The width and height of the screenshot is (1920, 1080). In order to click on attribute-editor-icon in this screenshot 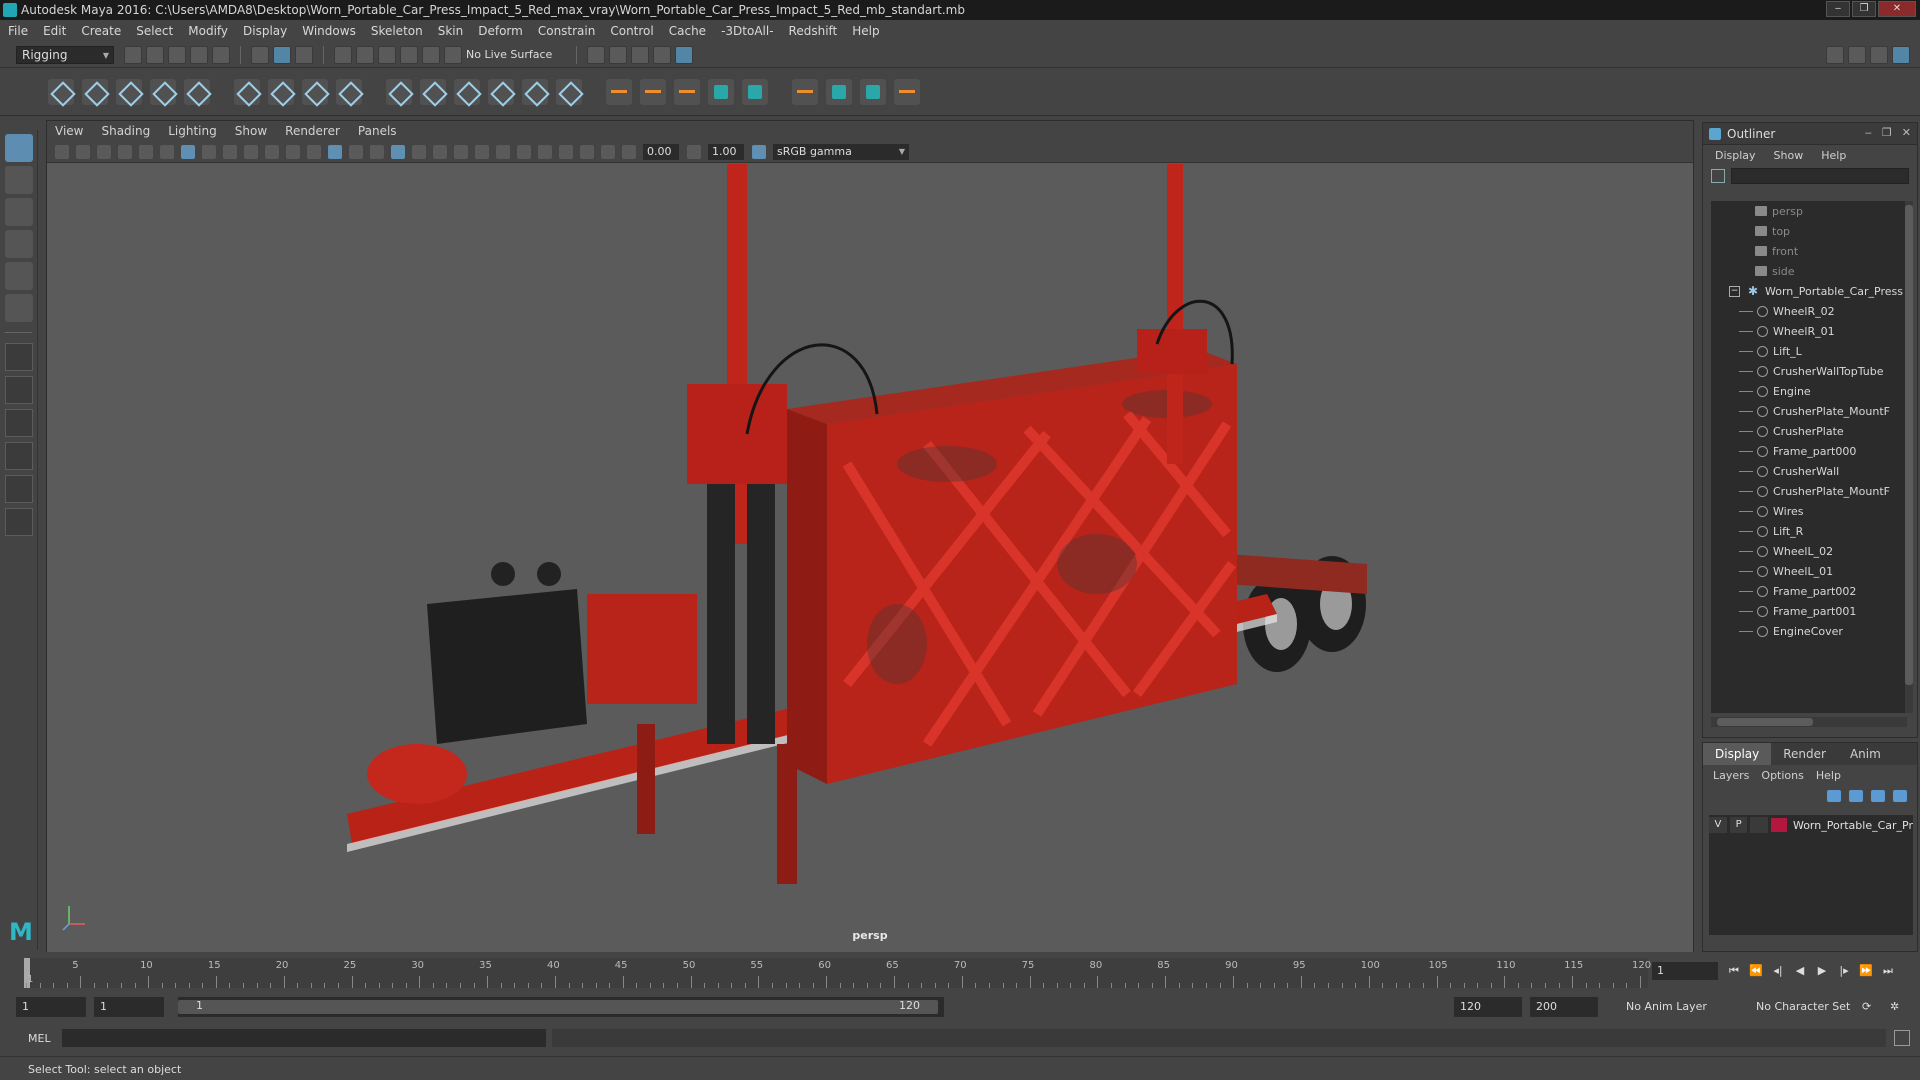, I will do `click(1857, 54)`.